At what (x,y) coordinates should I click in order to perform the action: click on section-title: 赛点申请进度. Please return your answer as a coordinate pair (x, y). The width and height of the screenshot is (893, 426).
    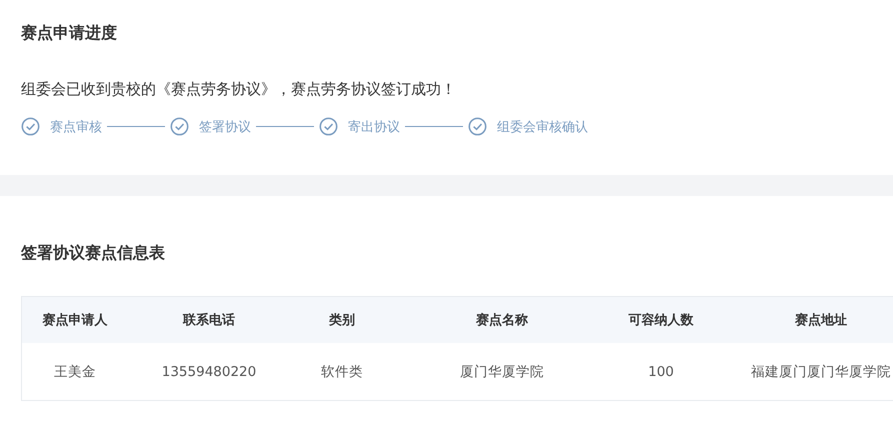
    Looking at the image, I should click on (69, 33).